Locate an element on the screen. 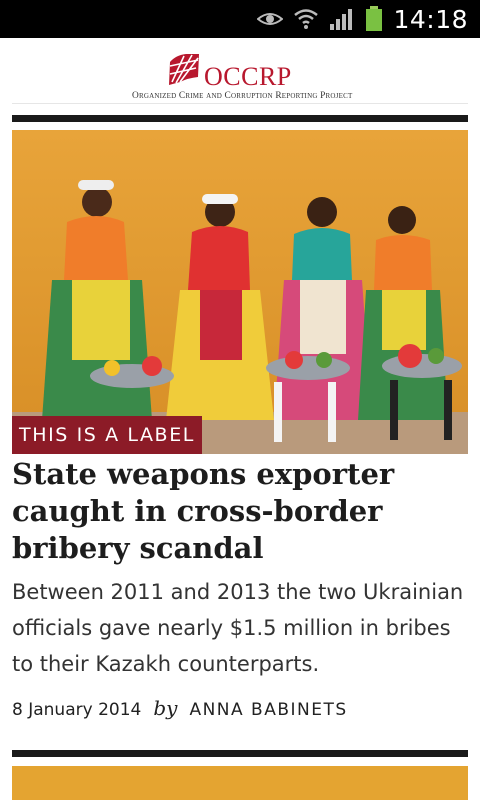 The width and height of the screenshot is (480, 800). byline-by: by is located at coordinates (165, 708).